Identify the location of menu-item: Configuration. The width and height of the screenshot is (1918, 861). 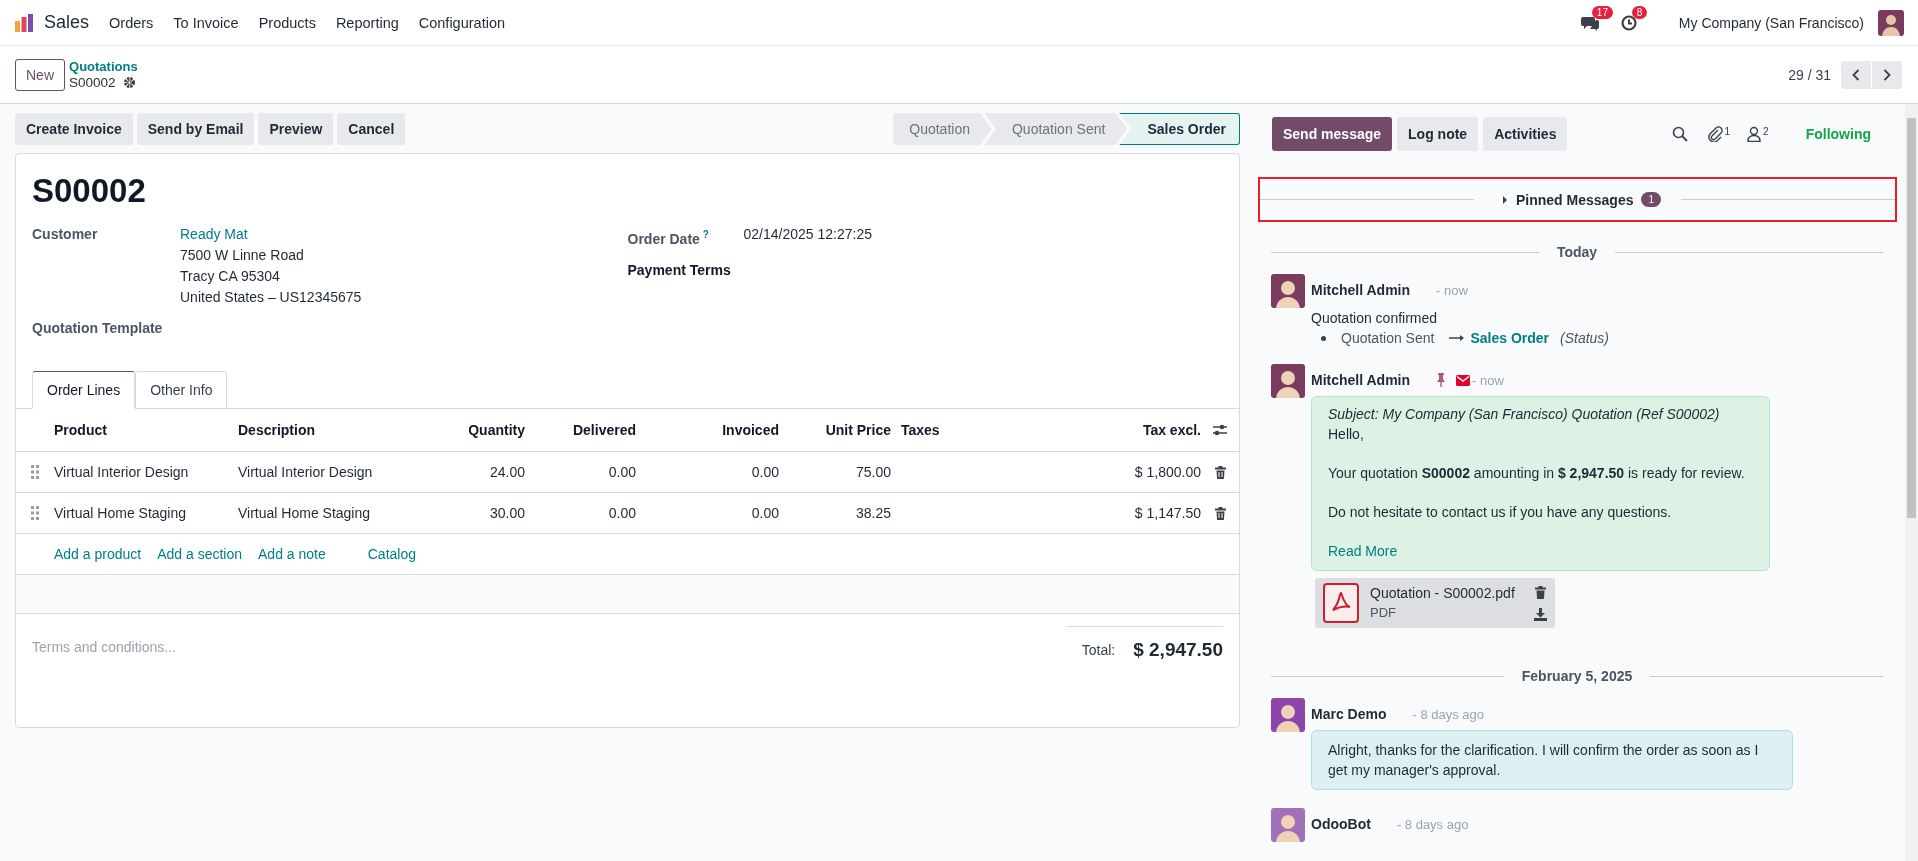
(461, 22).